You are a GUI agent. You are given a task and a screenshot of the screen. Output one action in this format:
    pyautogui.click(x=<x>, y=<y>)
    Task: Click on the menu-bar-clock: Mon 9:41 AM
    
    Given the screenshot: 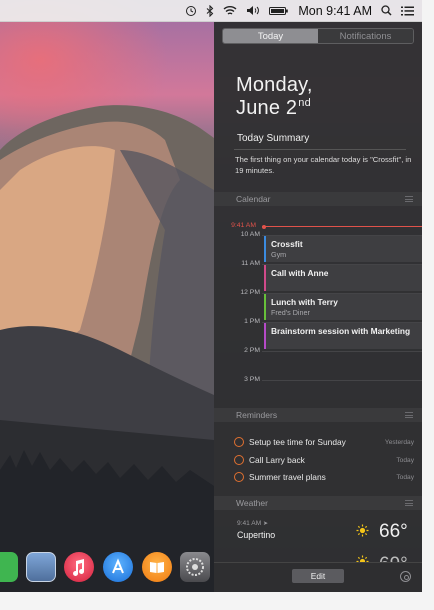 What is the action you would take?
    pyautogui.click(x=335, y=11)
    